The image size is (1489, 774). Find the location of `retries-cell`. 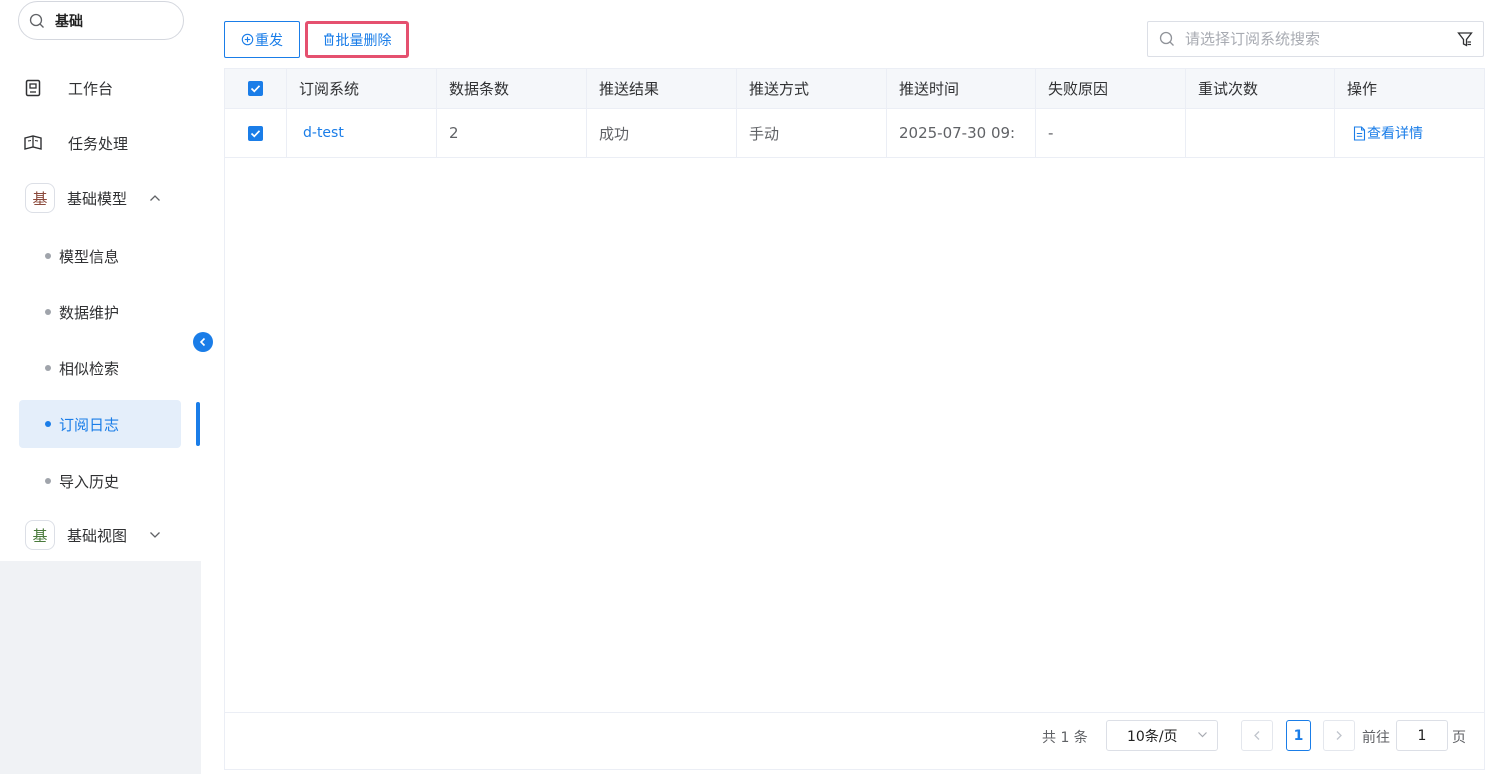

retries-cell is located at coordinates (1260, 133).